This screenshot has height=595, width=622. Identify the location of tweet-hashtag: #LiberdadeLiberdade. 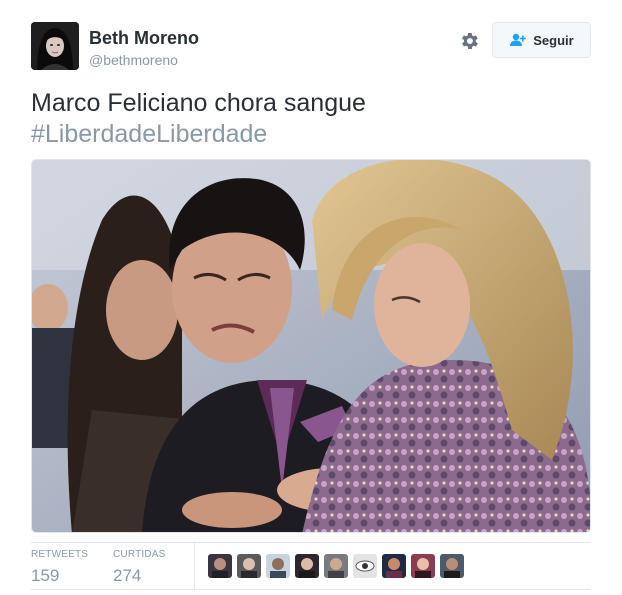
(311, 134).